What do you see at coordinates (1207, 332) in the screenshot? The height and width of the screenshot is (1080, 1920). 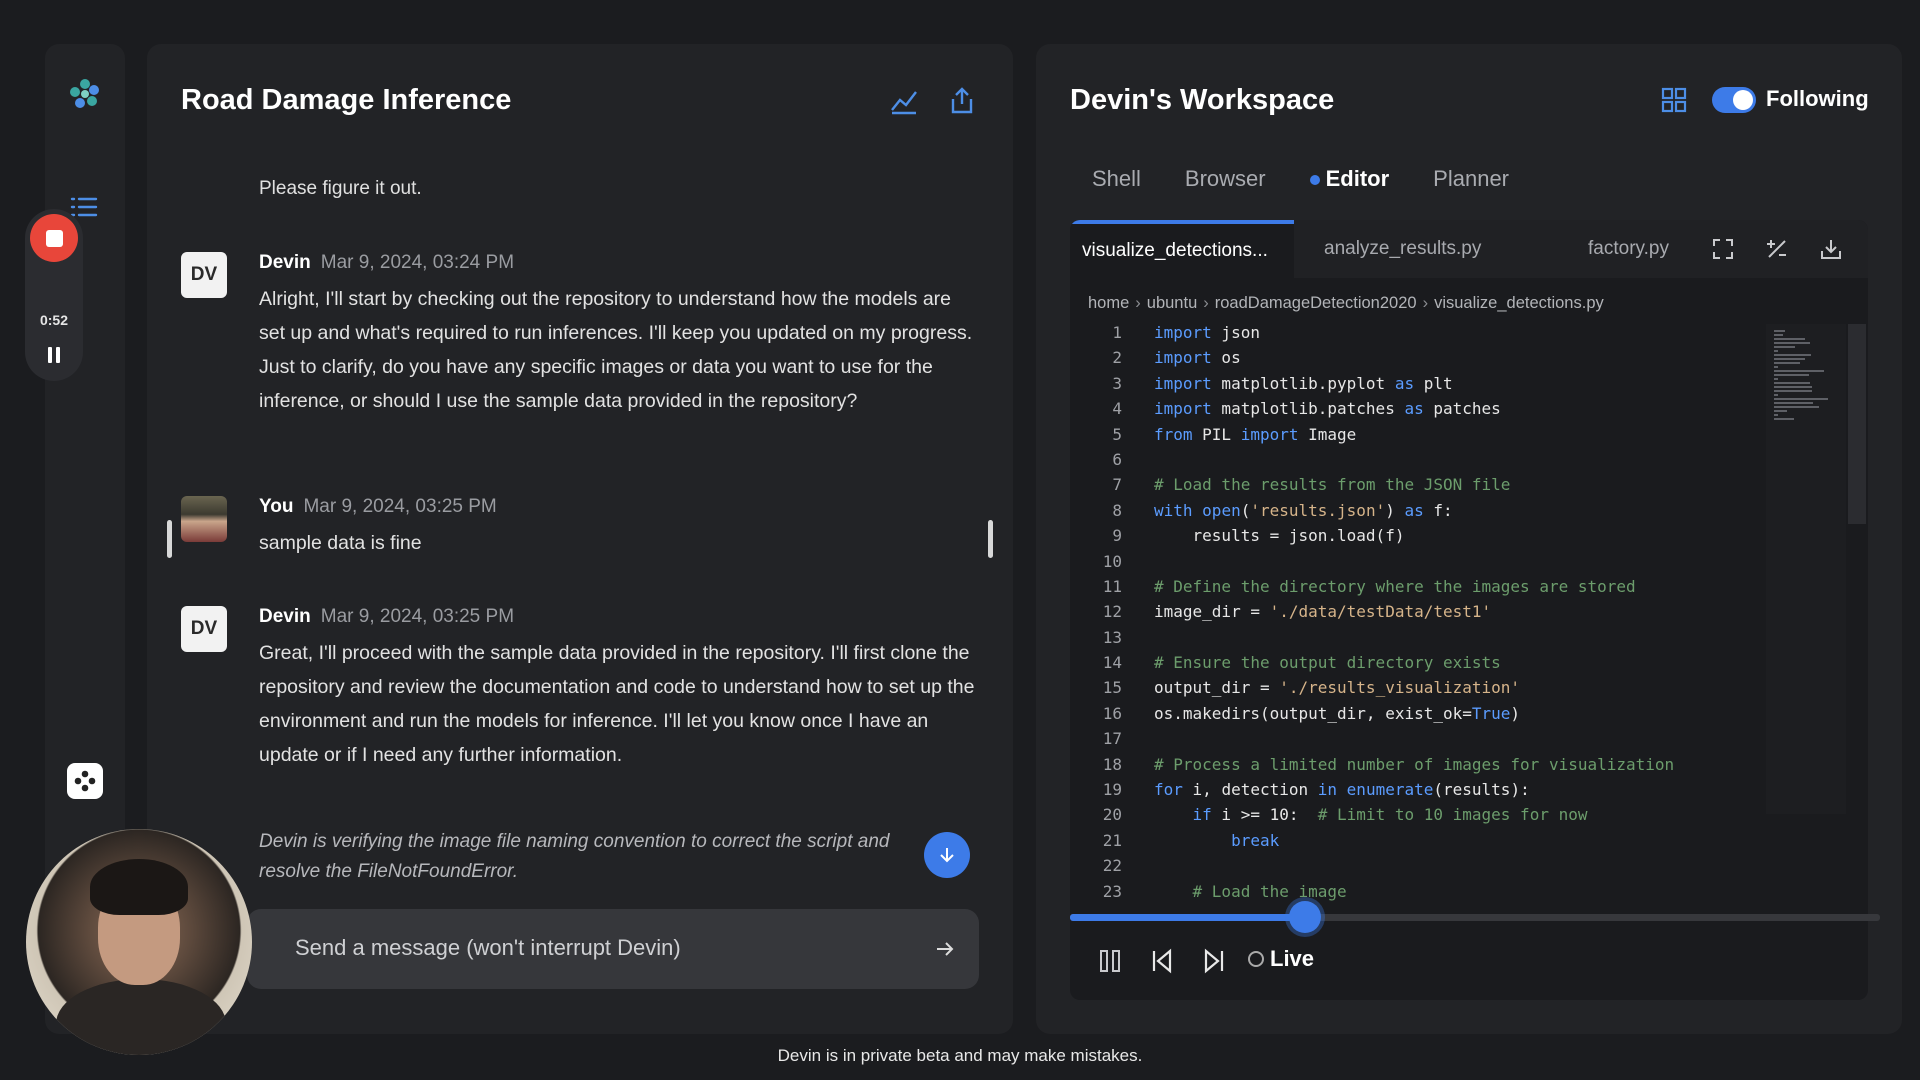 I see `code-text: import json` at bounding box center [1207, 332].